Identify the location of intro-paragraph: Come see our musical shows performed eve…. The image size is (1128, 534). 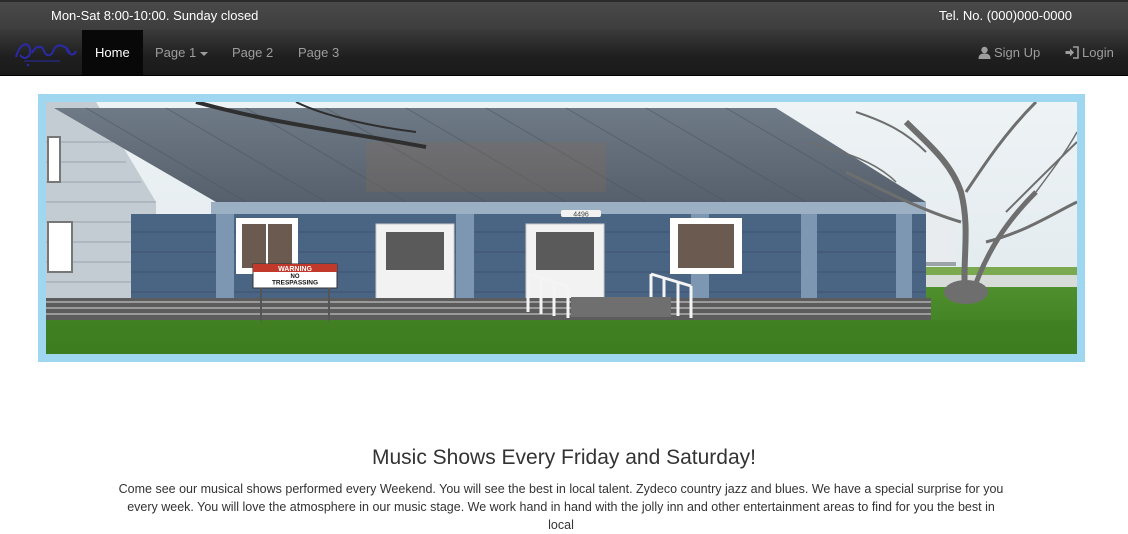
(561, 507).